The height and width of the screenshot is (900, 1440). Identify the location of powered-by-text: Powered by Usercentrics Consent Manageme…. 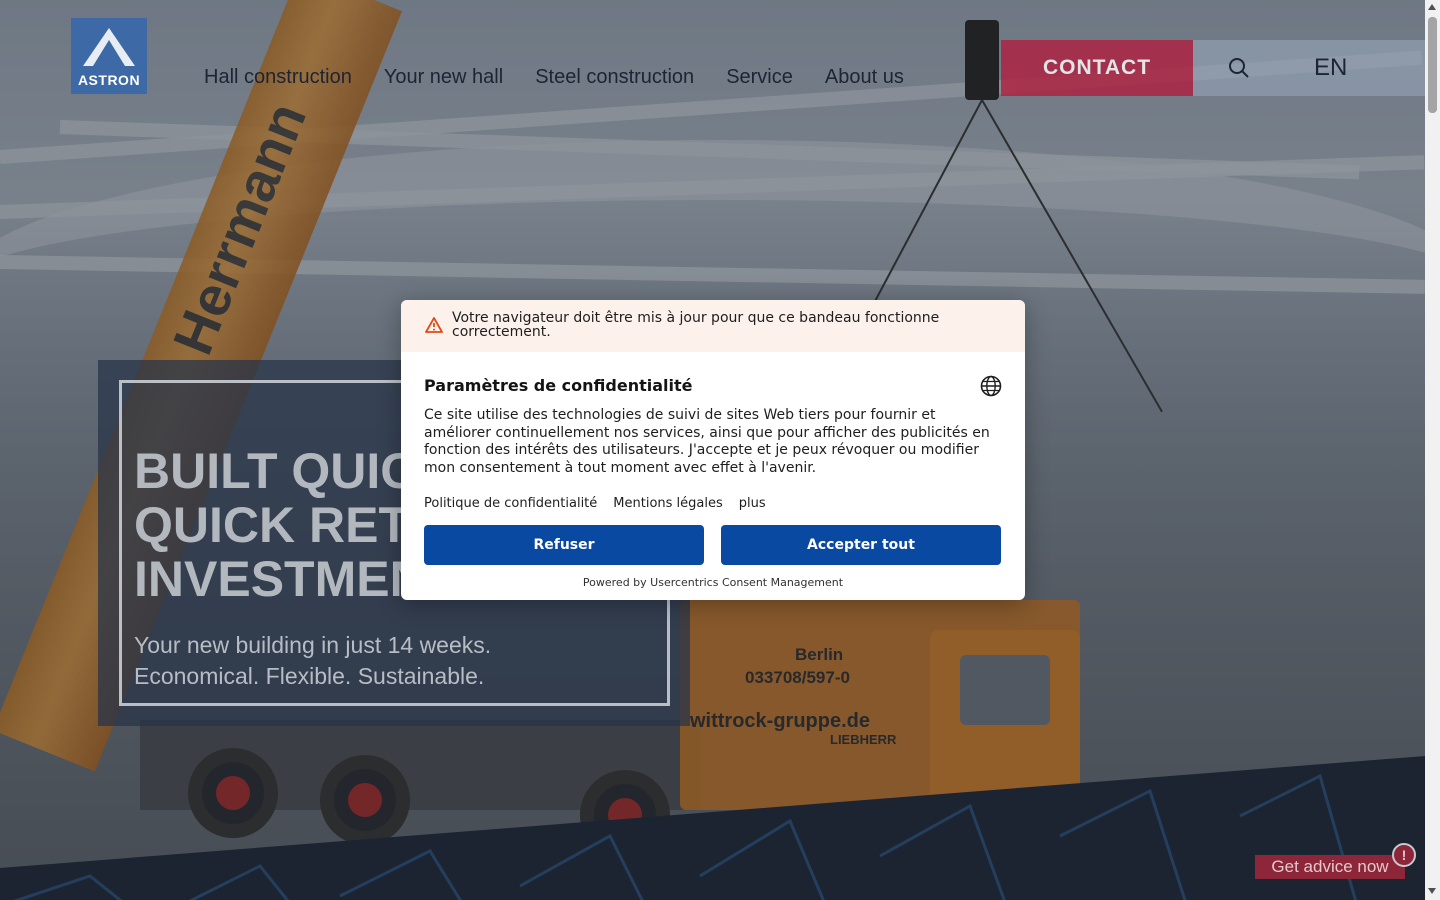
(713, 582).